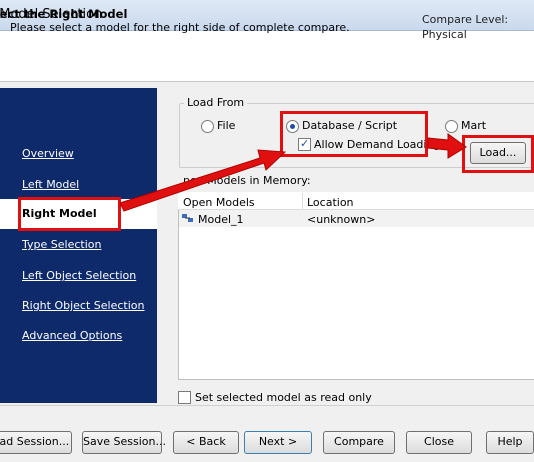 The height and width of the screenshot is (462, 534). I want to click on read-only-label: Set selected model as read only, so click(283, 397).